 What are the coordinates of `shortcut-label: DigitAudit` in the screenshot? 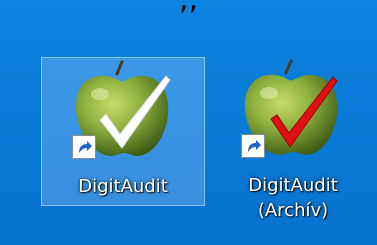 It's located at (123, 186).